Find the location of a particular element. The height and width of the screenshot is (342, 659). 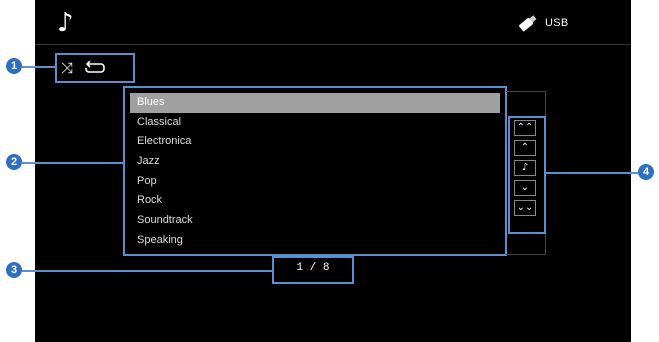

down-icon: ⌄ is located at coordinates (525, 188).